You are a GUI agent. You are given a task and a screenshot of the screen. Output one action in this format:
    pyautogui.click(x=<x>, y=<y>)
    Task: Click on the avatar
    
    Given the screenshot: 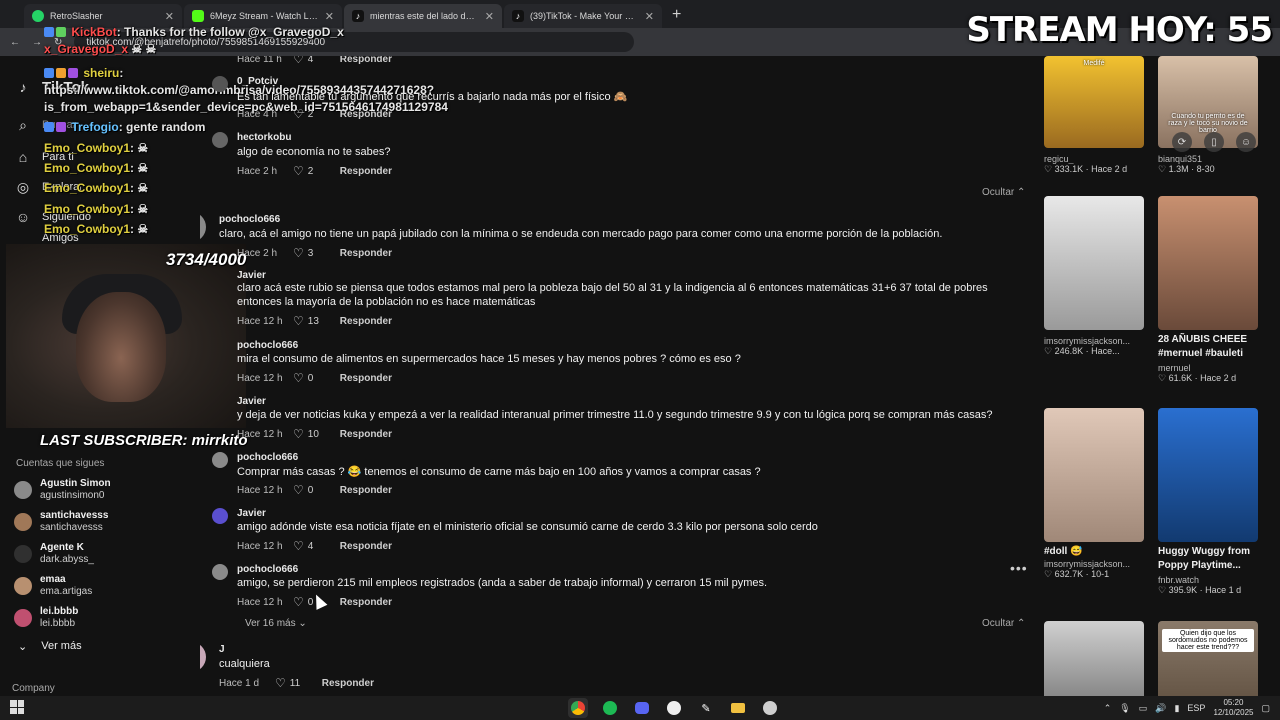 What is the action you would take?
    pyautogui.click(x=23, y=522)
    